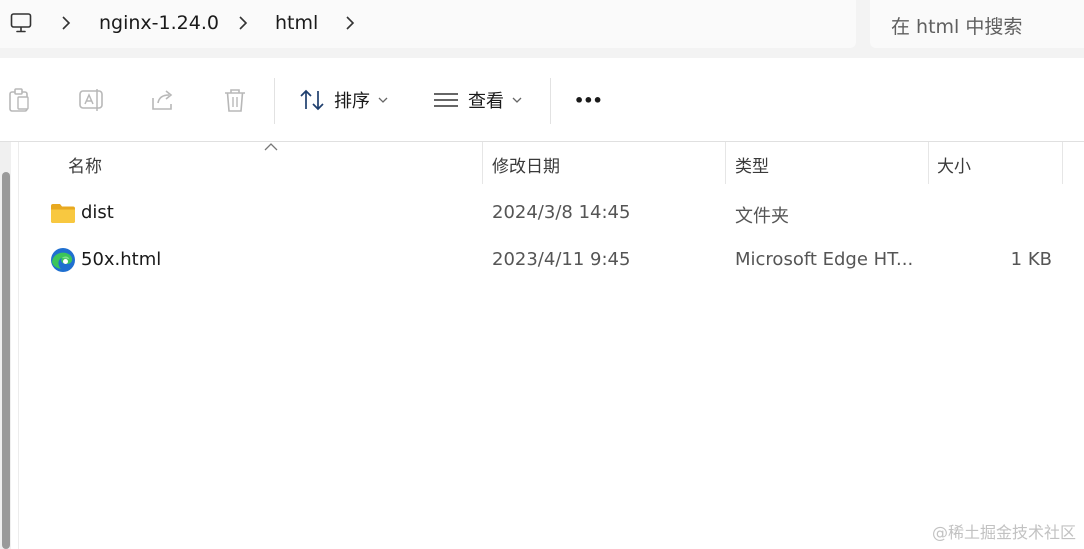 The width and height of the screenshot is (1084, 549). I want to click on watermark: @稀土掘金技术社区, so click(1003, 532).